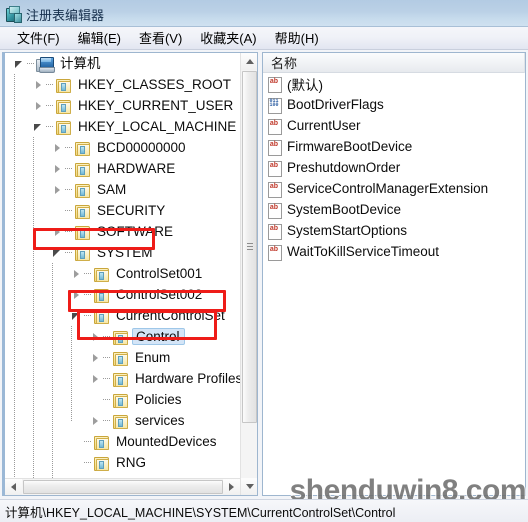  What do you see at coordinates (123, 105) in the screenshot?
I see `tree-item-hkey-current-user: HKEY_CURRENT_USER` at bounding box center [123, 105].